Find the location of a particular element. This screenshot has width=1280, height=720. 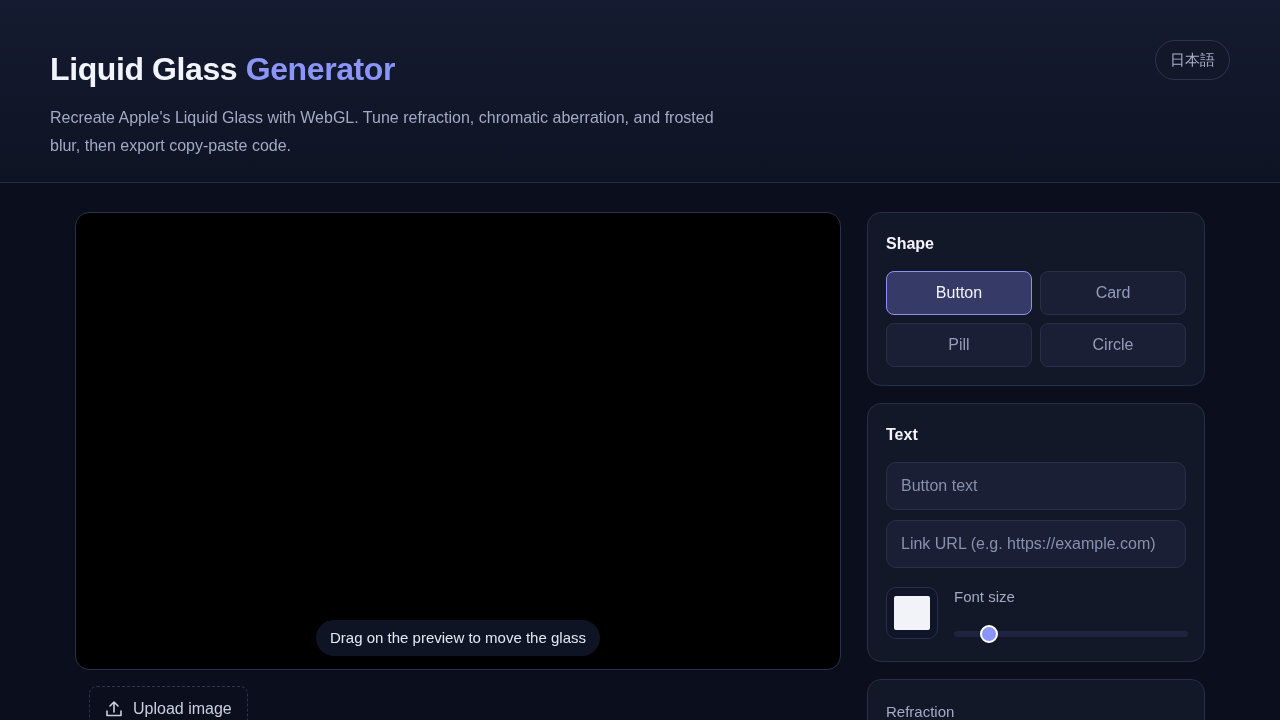

slider-thumb is located at coordinates (989, 634).